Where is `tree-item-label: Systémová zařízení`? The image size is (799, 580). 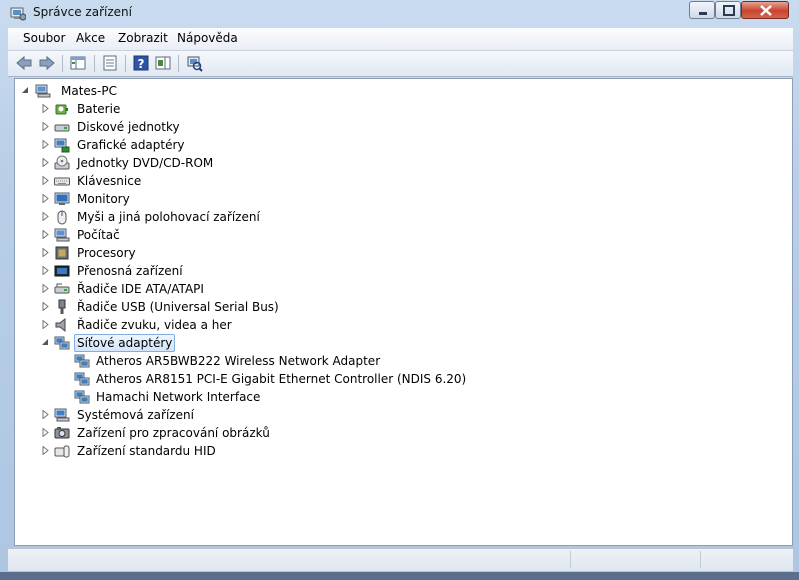 tree-item-label: Systémová zařízení is located at coordinates (135, 415).